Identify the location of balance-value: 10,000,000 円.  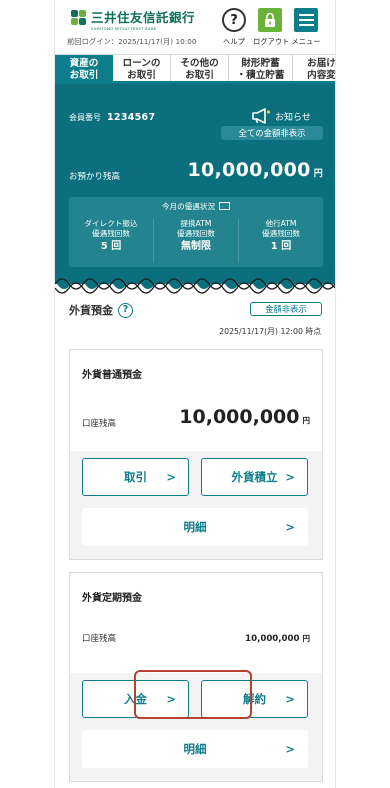
(255, 170).